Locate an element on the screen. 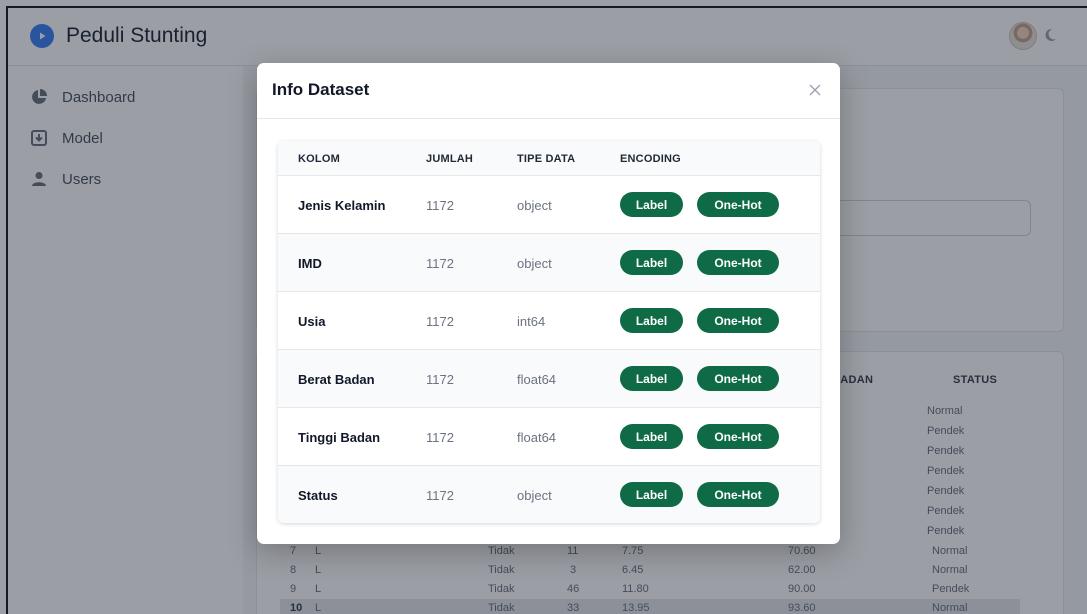  table-header: KOLOM JUMLAH TIPE DATA ENCODING is located at coordinates (549, 158).